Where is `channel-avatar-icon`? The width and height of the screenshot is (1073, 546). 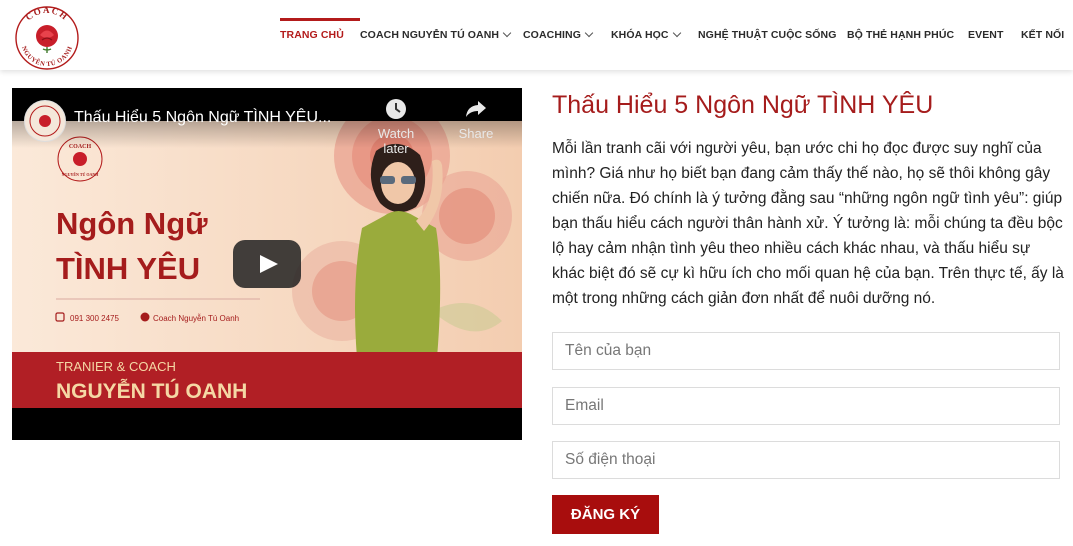
channel-avatar-icon is located at coordinates (45, 121).